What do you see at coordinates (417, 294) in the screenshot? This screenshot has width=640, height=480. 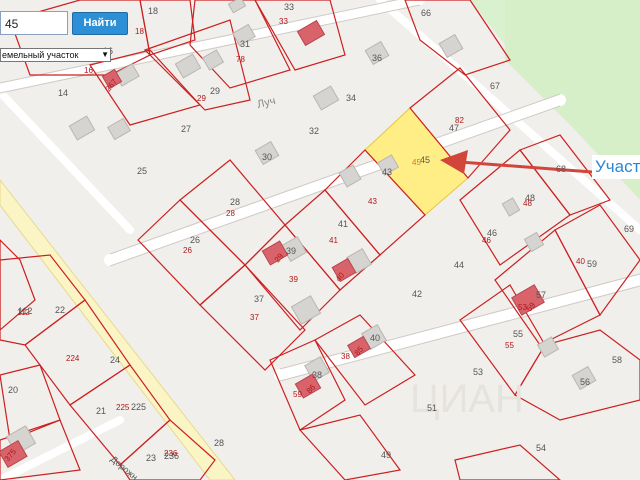 I see `gray-label: 42` at bounding box center [417, 294].